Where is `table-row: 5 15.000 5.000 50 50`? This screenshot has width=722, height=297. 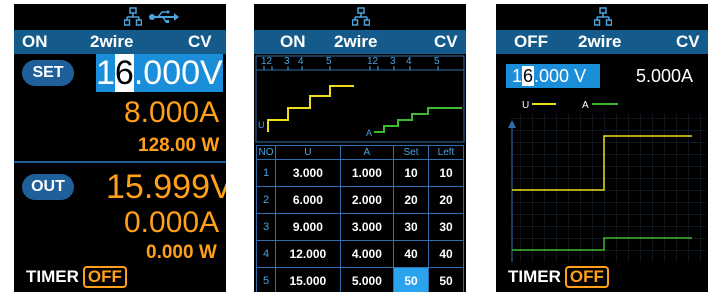
table-row: 5 15.000 5.000 50 50 is located at coordinates (360, 279).